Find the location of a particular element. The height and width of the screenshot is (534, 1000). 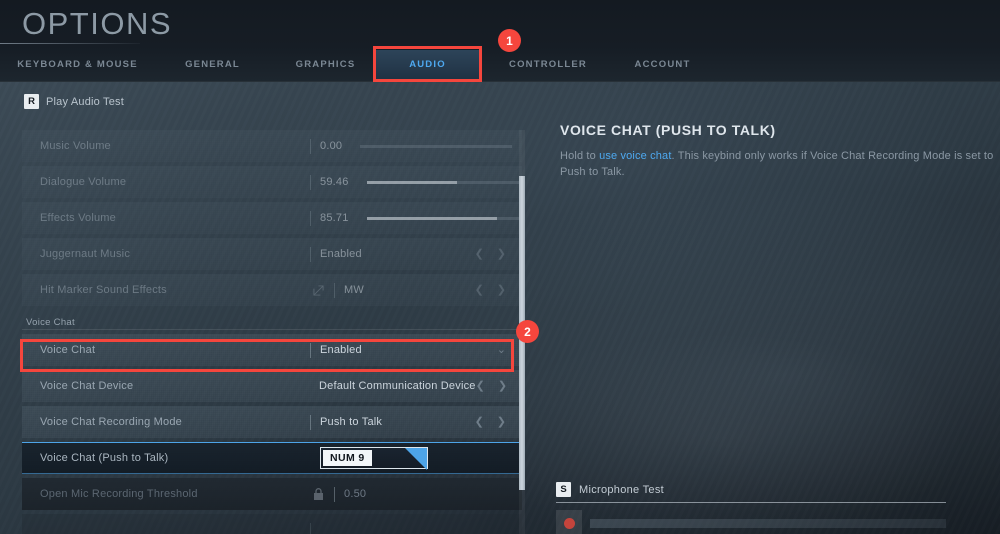

keycap-r-icon: R is located at coordinates (31, 101).